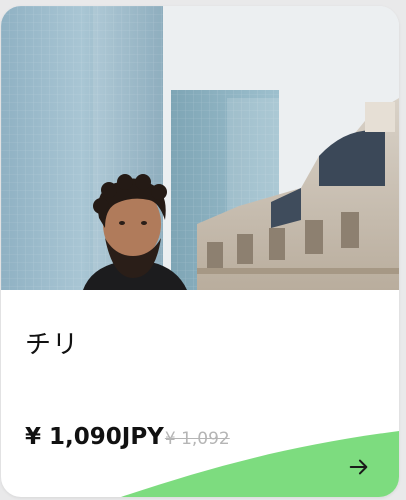 This screenshot has height=500, width=406. Describe the element at coordinates (260, 464) in the screenshot. I see `accent-wave` at that location.